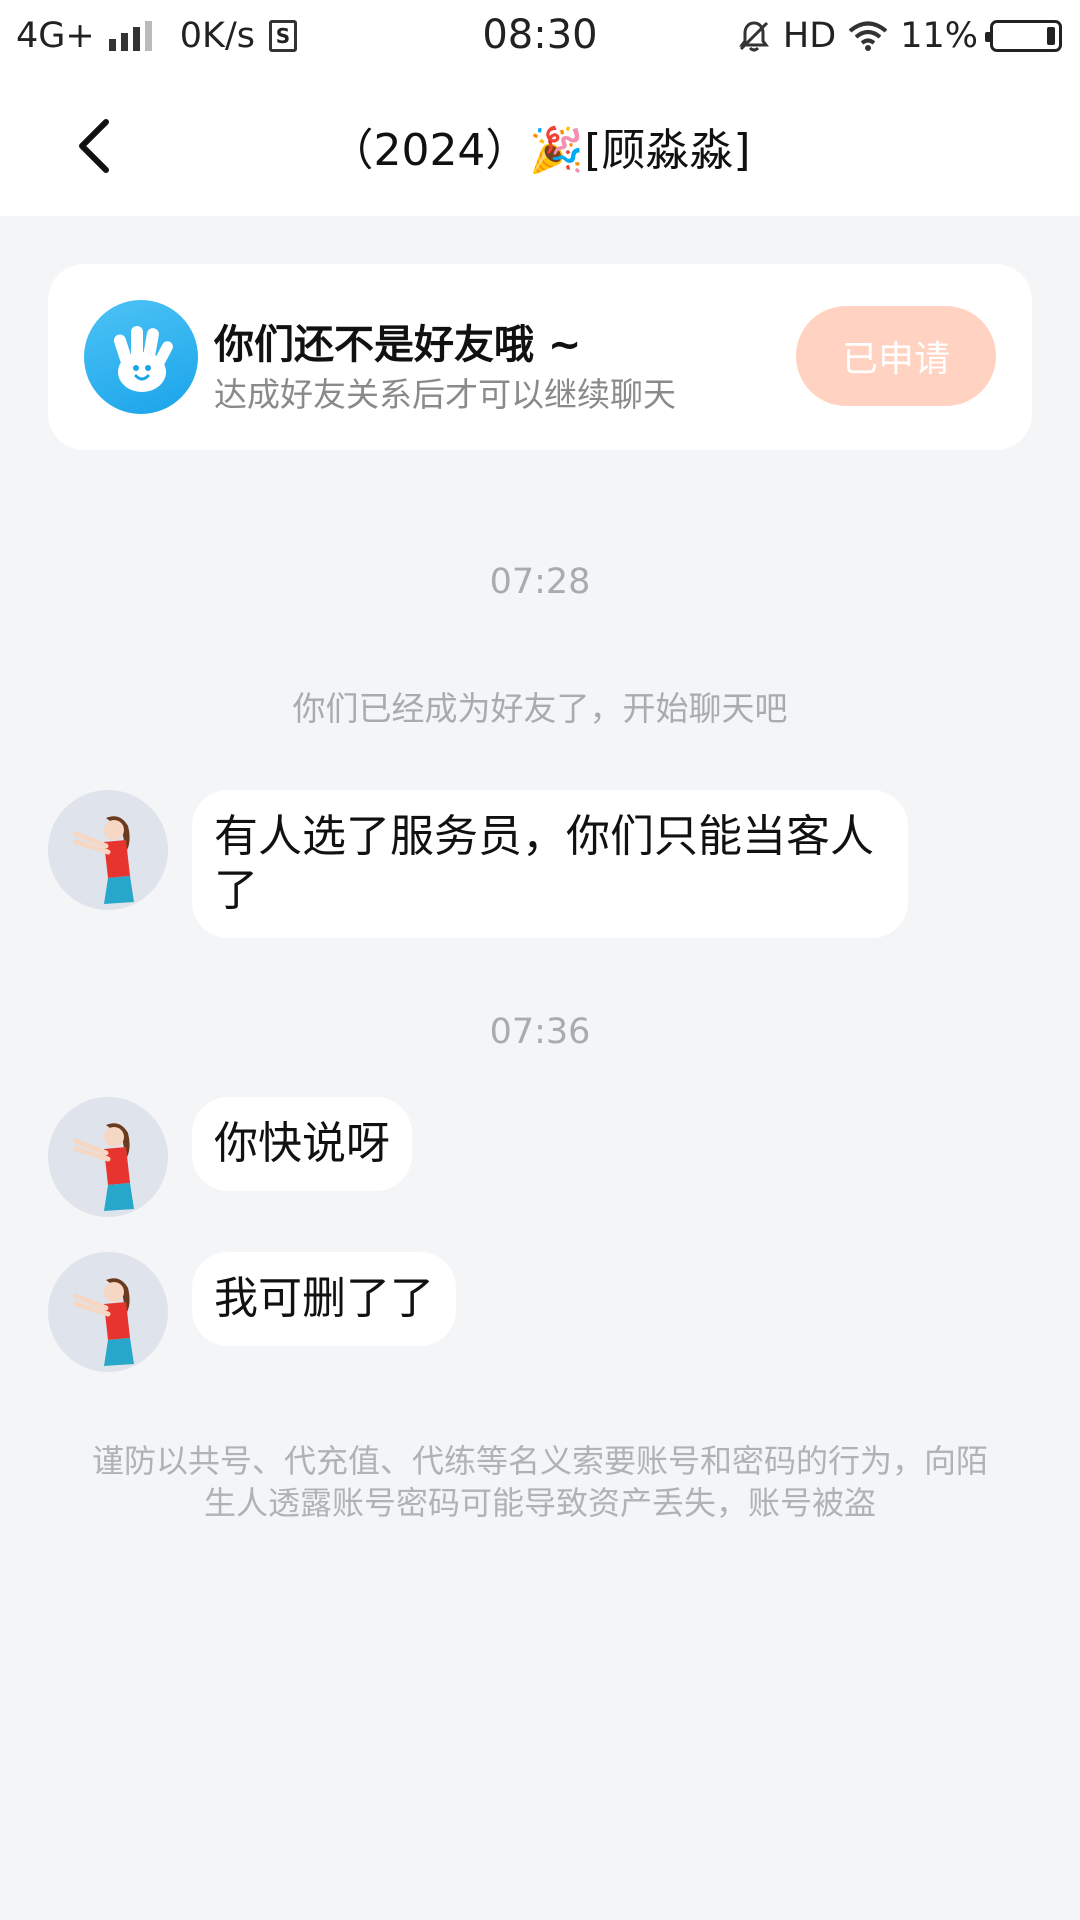  I want to click on hand-wave-icon, so click(141, 357).